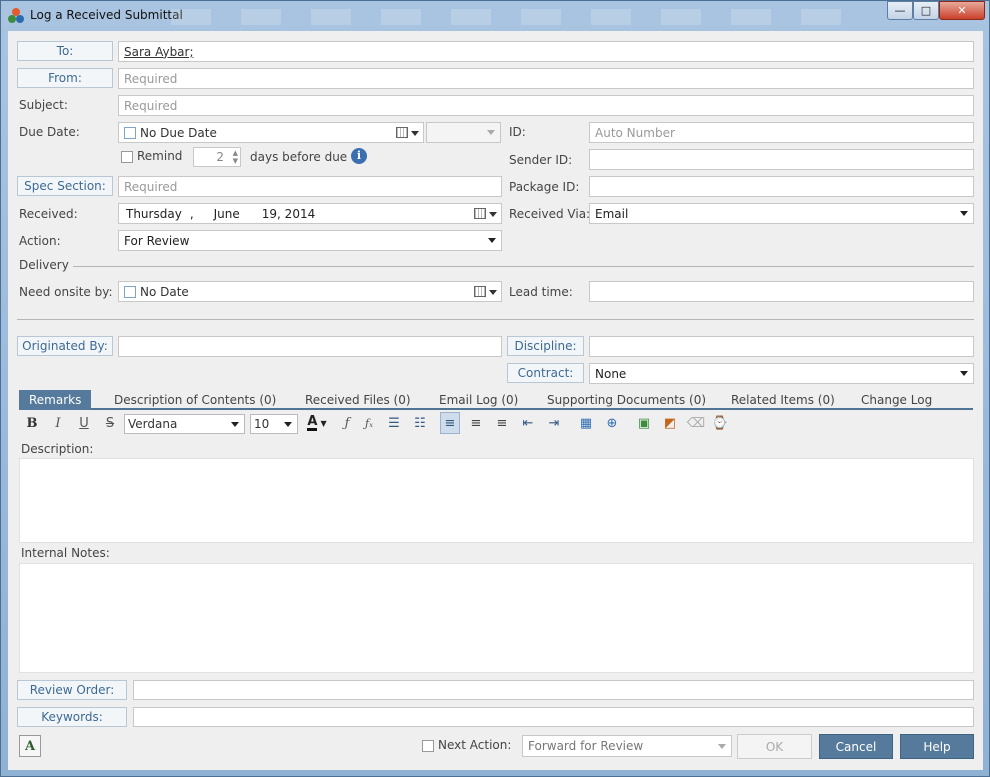 The width and height of the screenshot is (990, 777). What do you see at coordinates (72, 690) in the screenshot?
I see `review-order-button: Review Order:` at bounding box center [72, 690].